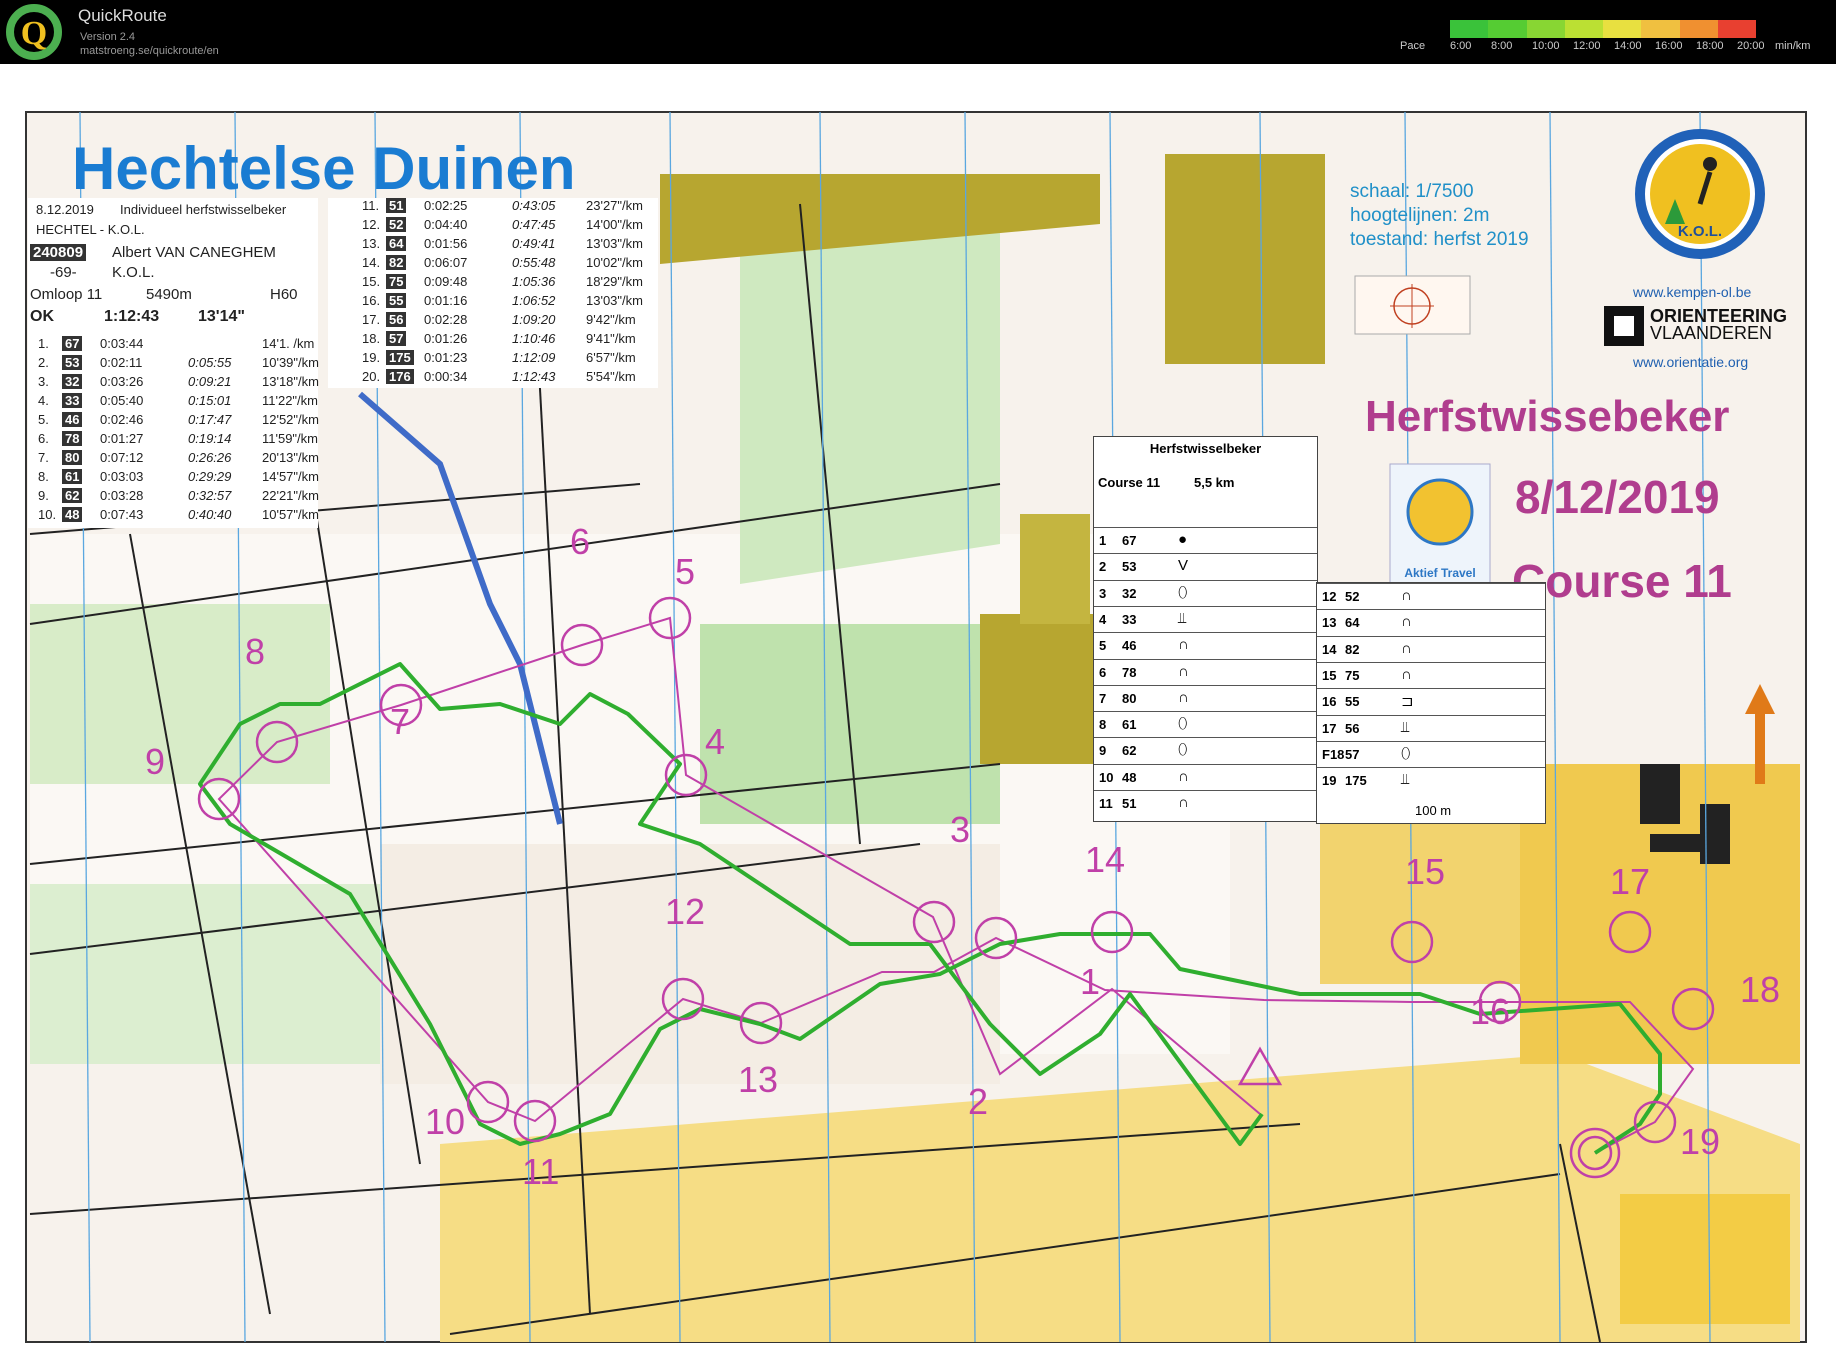  I want to click on cd-n: 5, so click(1103, 646).